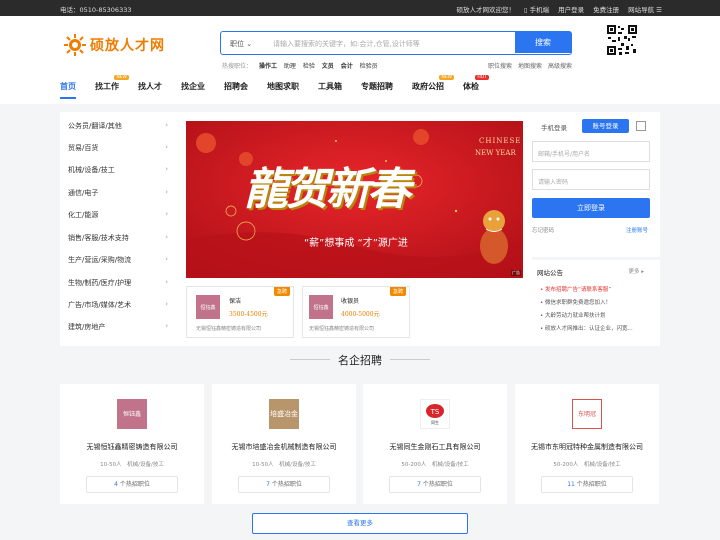 Image resolution: width=720 pixels, height=540 pixels. What do you see at coordinates (118, 148) in the screenshot?
I see `category-item: 贸易/百货 ›` at bounding box center [118, 148].